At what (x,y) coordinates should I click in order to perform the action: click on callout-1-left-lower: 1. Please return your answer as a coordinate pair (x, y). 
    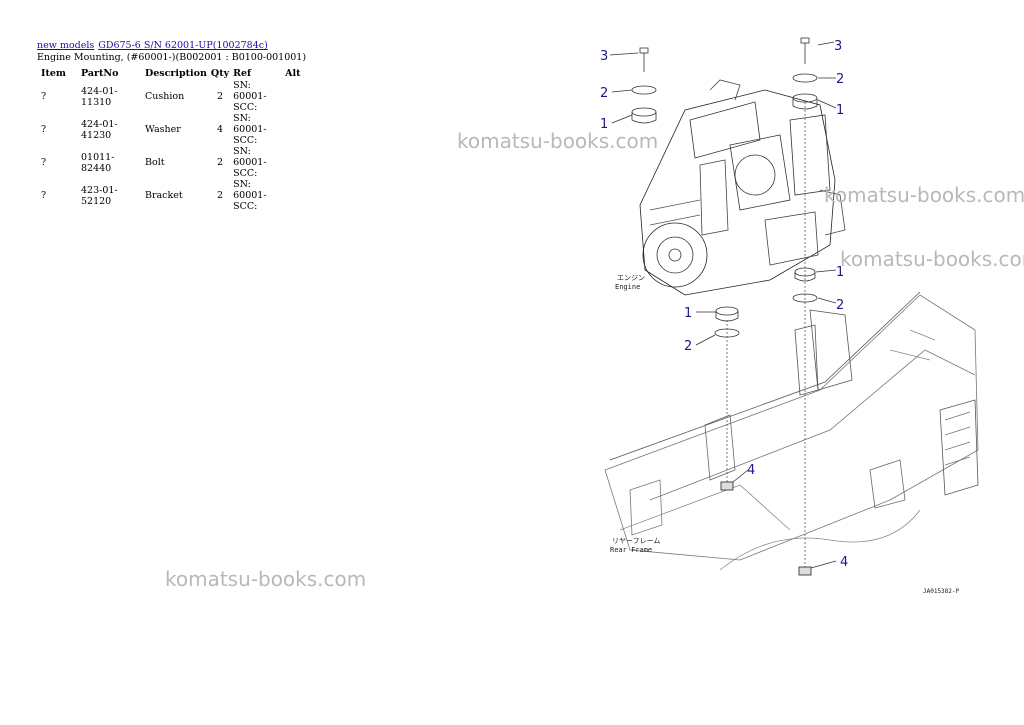
    Looking at the image, I should click on (688, 313).